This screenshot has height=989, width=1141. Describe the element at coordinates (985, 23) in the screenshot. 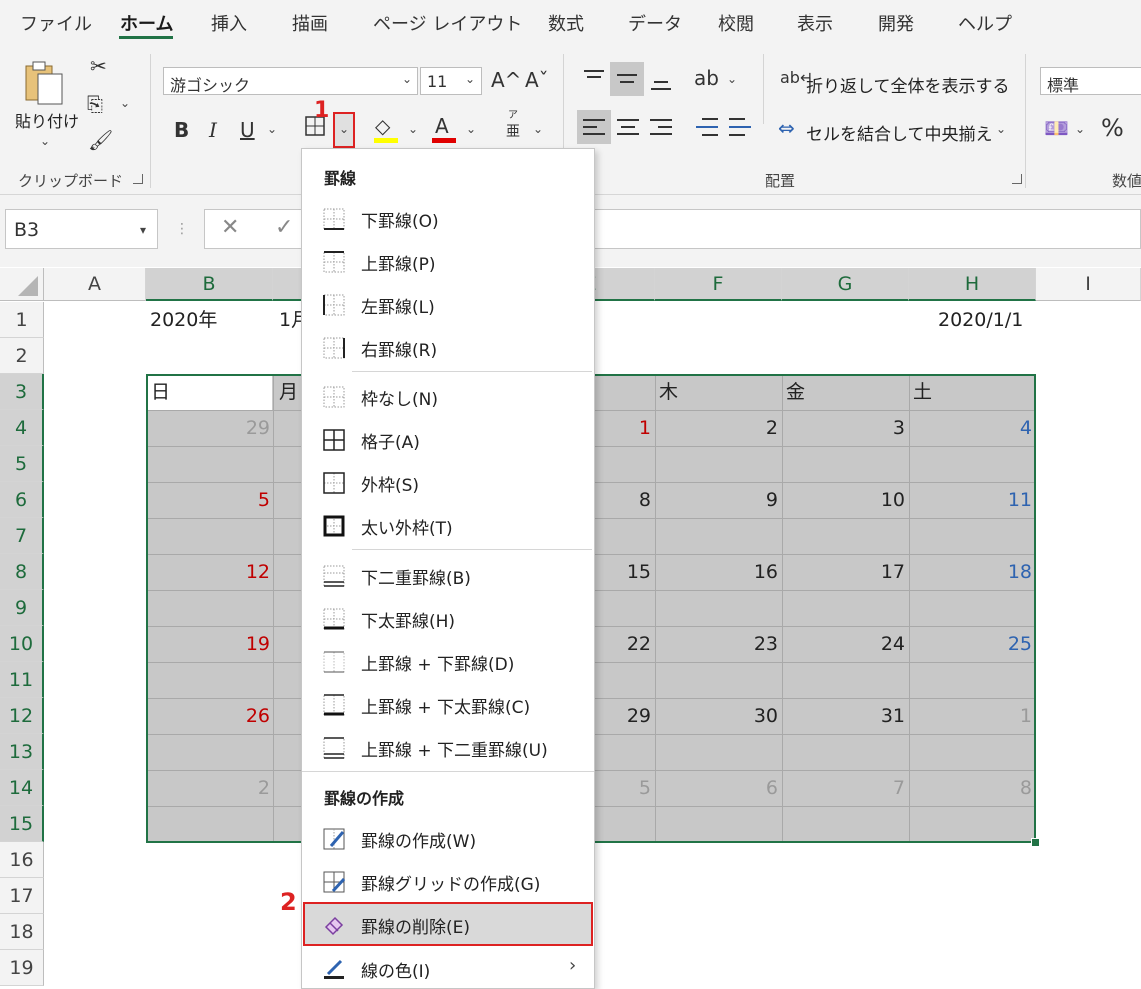

I see `tab-help: ヘルプ` at that location.